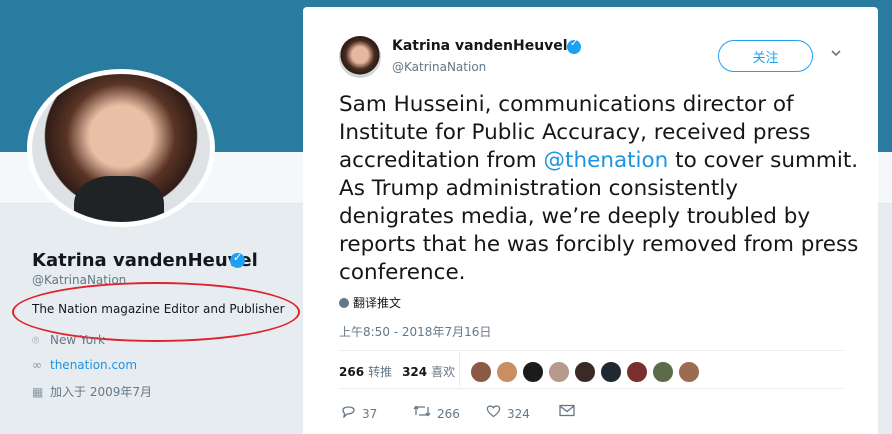 The width and height of the screenshot is (892, 434). I want to click on reply-count: 37, so click(370, 414).